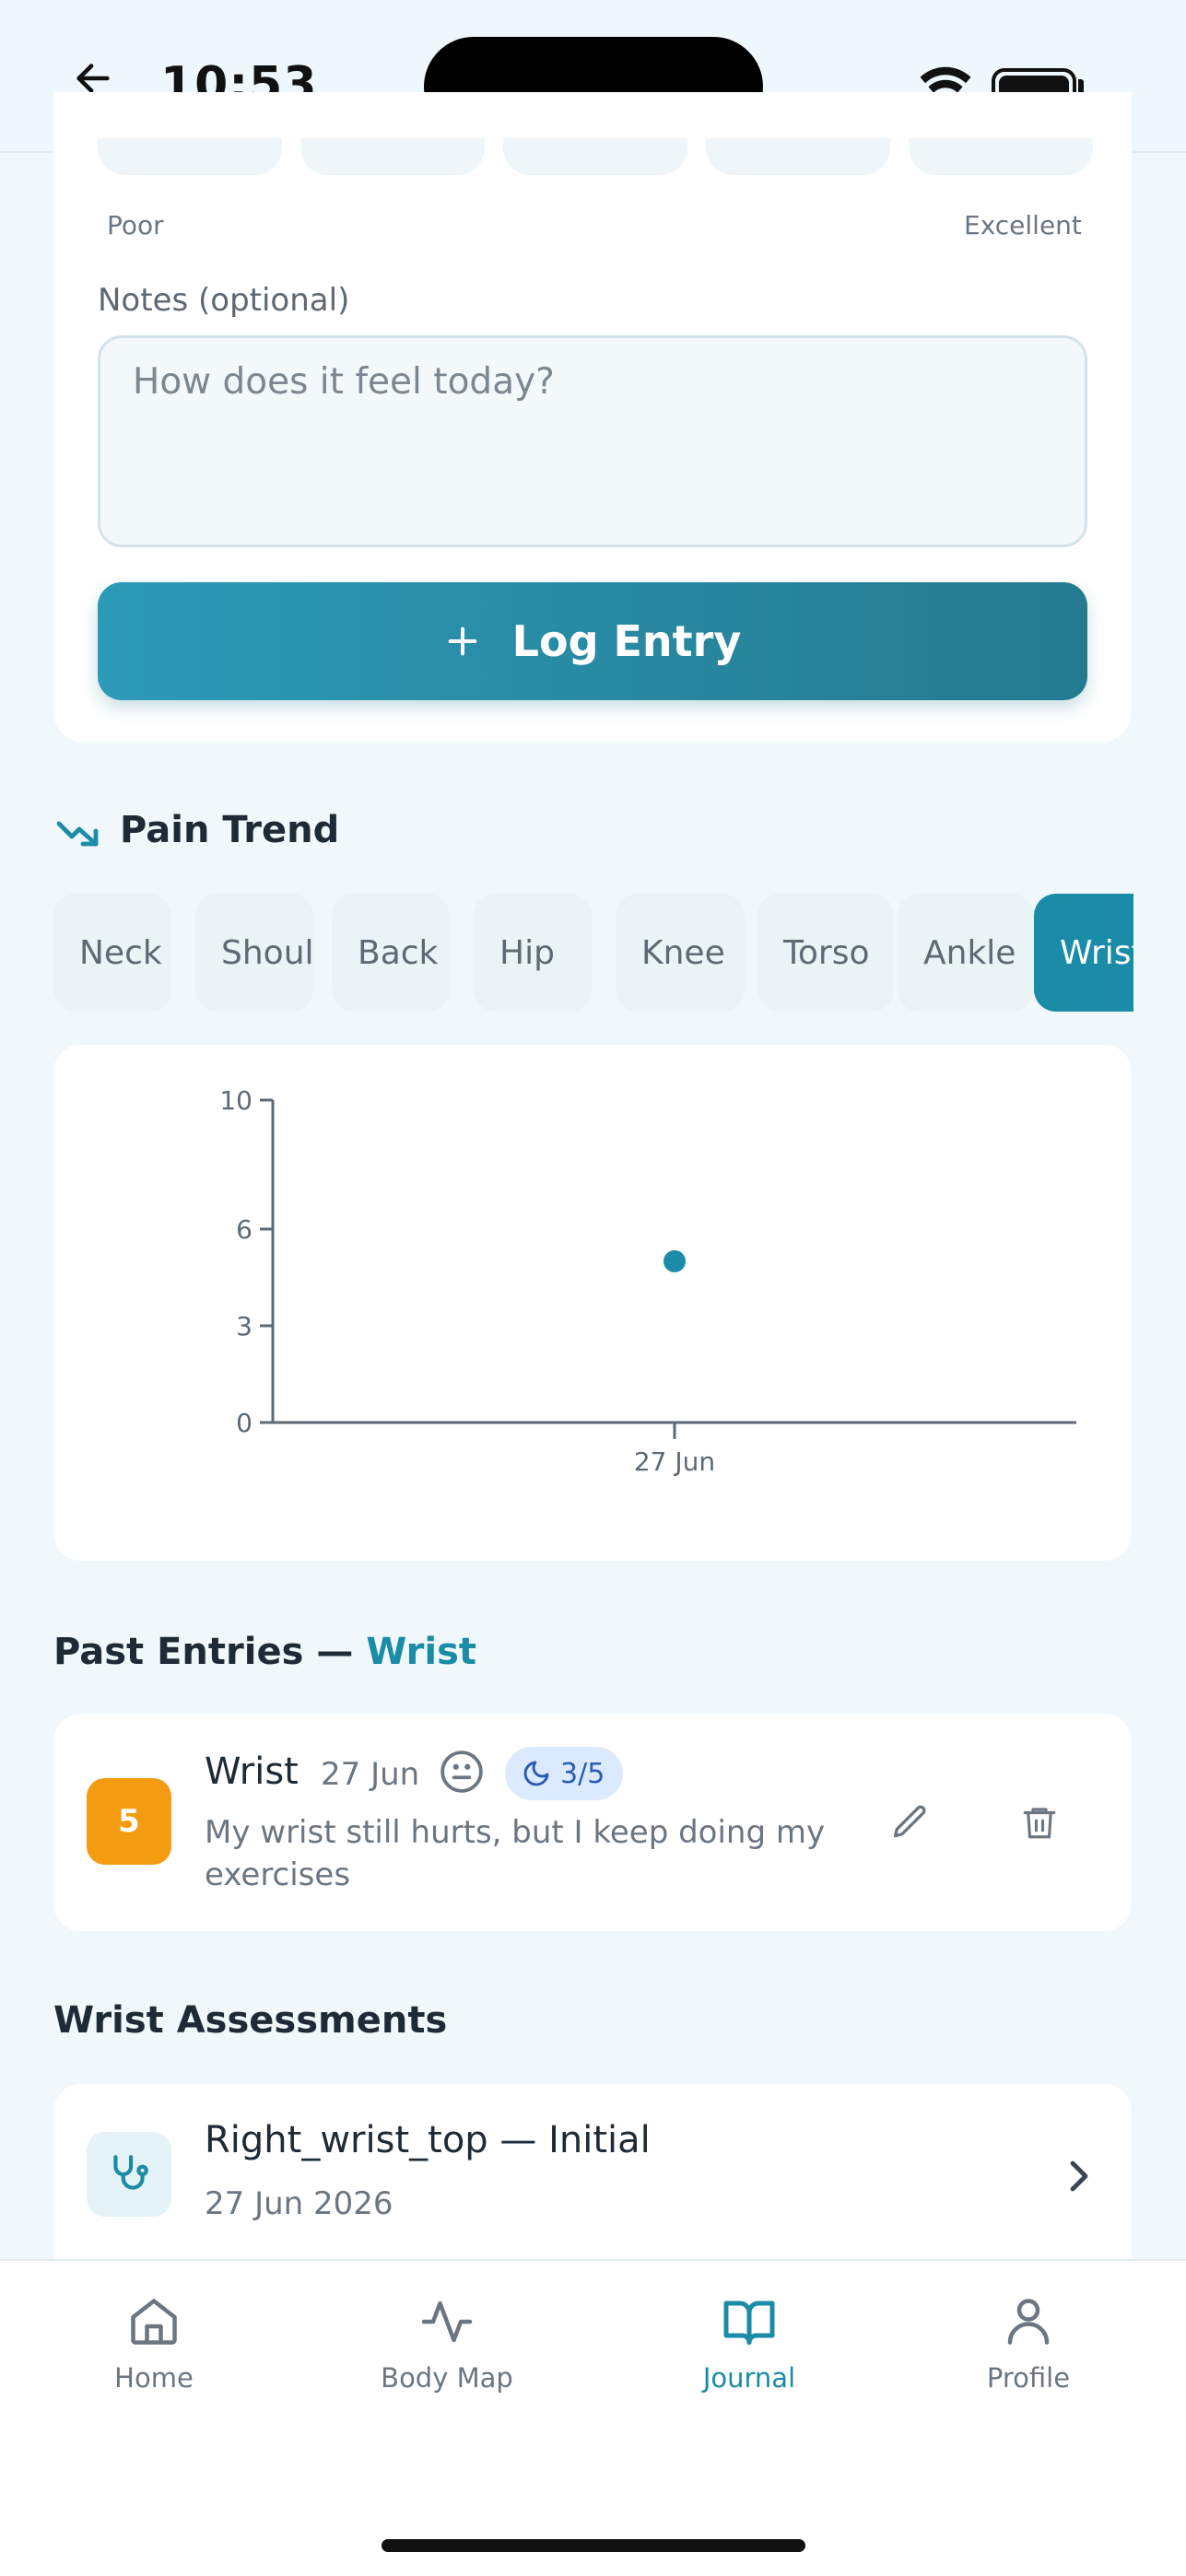  What do you see at coordinates (1079, 2176) in the screenshot?
I see `chevron-right-icon` at bounding box center [1079, 2176].